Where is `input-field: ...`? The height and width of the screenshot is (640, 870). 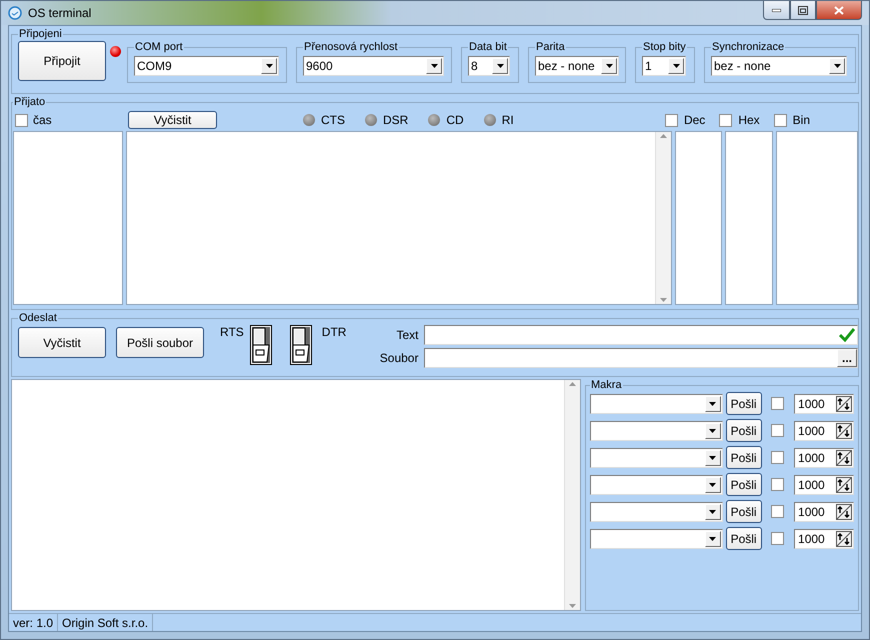
input-field: ... is located at coordinates (641, 358).